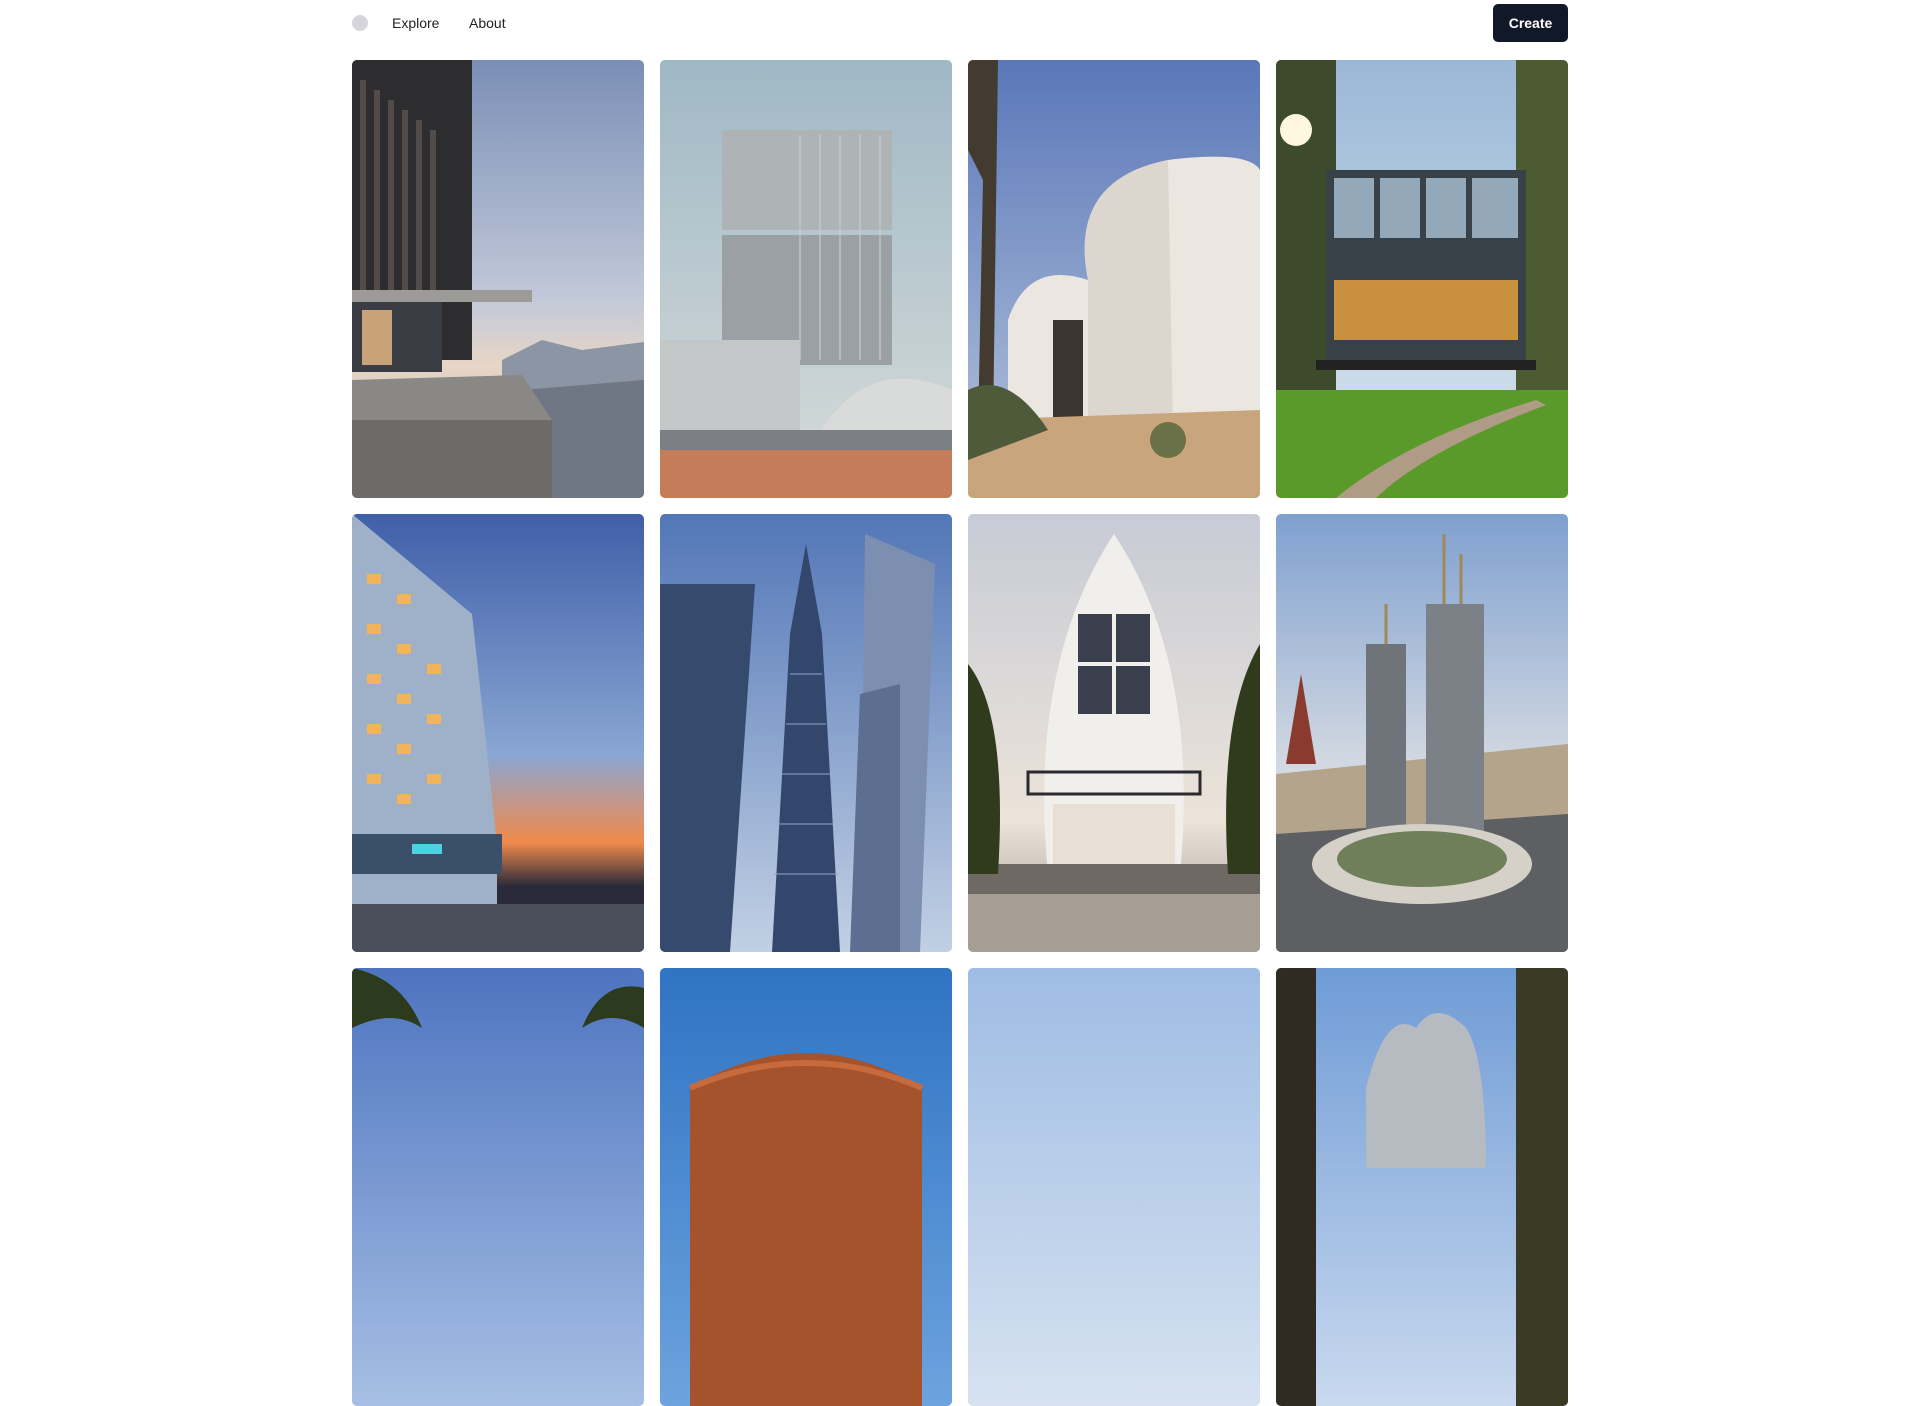 This screenshot has height=1406, width=1920. I want to click on nav-about-link: About, so click(487, 23).